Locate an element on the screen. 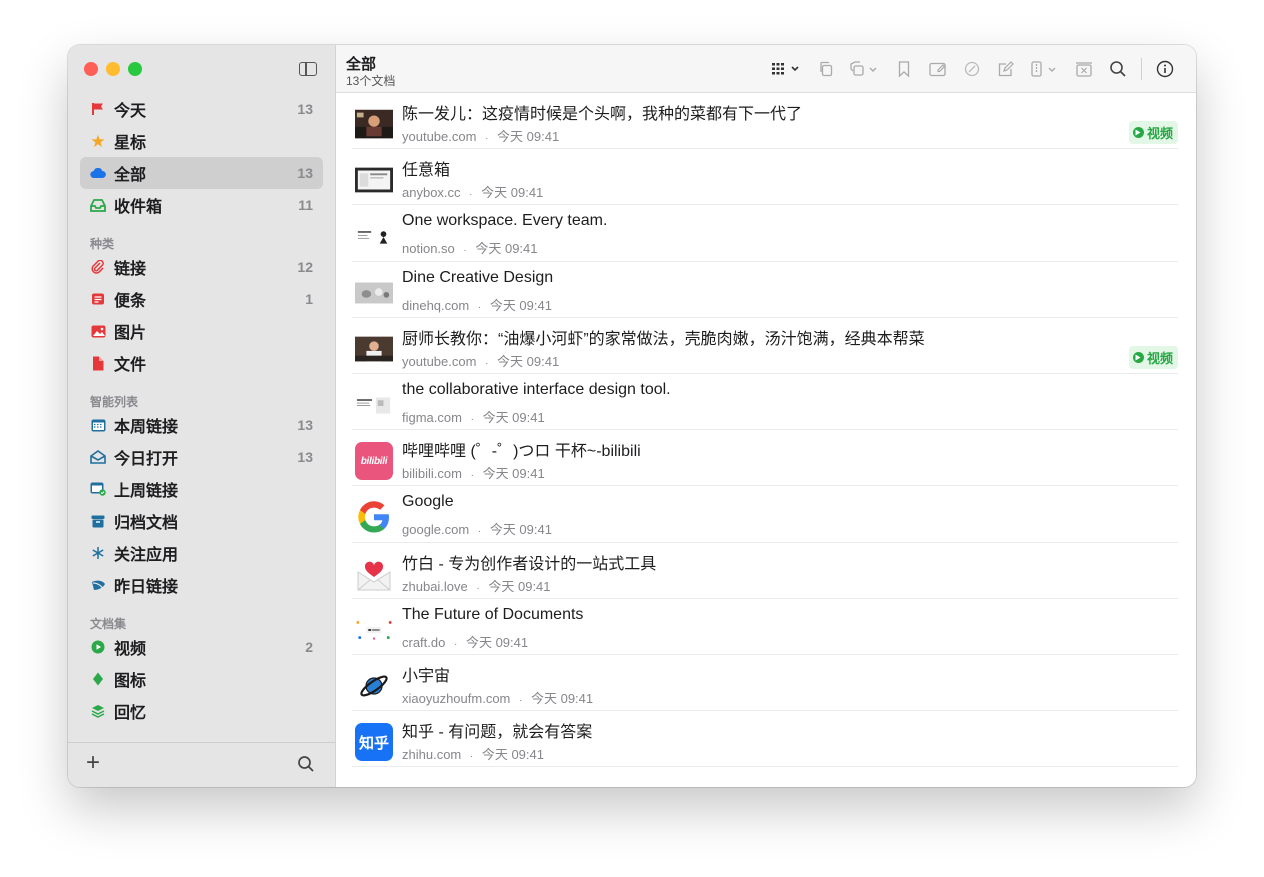 The width and height of the screenshot is (1264, 877). sidebar-item-opened-today: 今日打开 13 is located at coordinates (201, 457).